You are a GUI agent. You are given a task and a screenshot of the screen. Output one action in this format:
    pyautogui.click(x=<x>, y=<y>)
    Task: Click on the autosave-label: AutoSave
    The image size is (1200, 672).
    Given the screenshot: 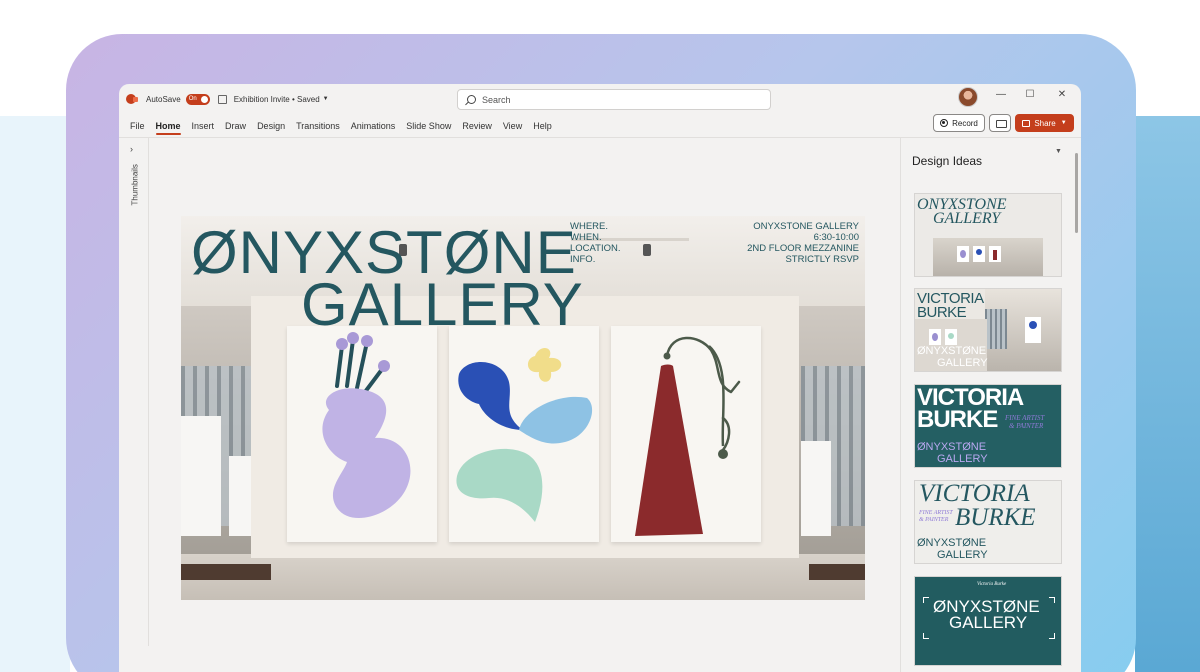 What is the action you would take?
    pyautogui.click(x=163, y=99)
    